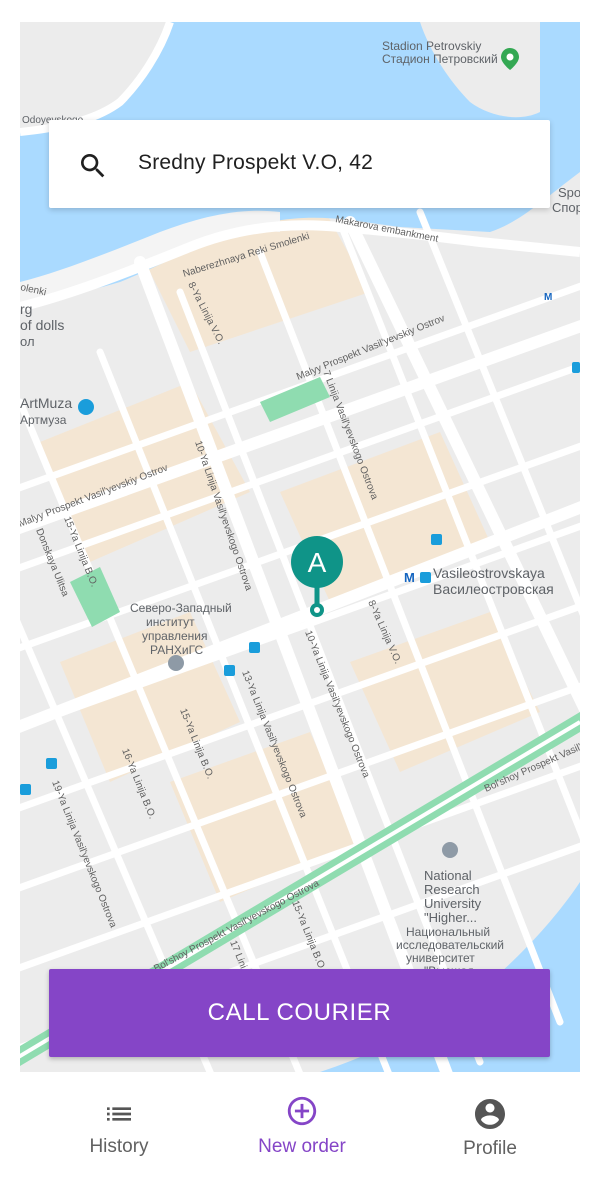 Image resolution: width=600 pixels, height=1200 pixels. What do you see at coordinates (119, 1114) in the screenshot?
I see `list-icon` at bounding box center [119, 1114].